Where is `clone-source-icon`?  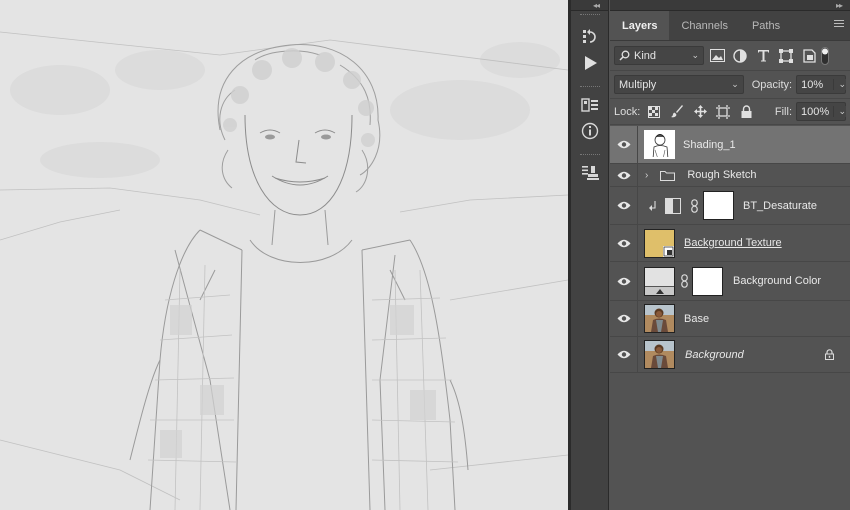
clone-source-icon is located at coordinates (590, 173).